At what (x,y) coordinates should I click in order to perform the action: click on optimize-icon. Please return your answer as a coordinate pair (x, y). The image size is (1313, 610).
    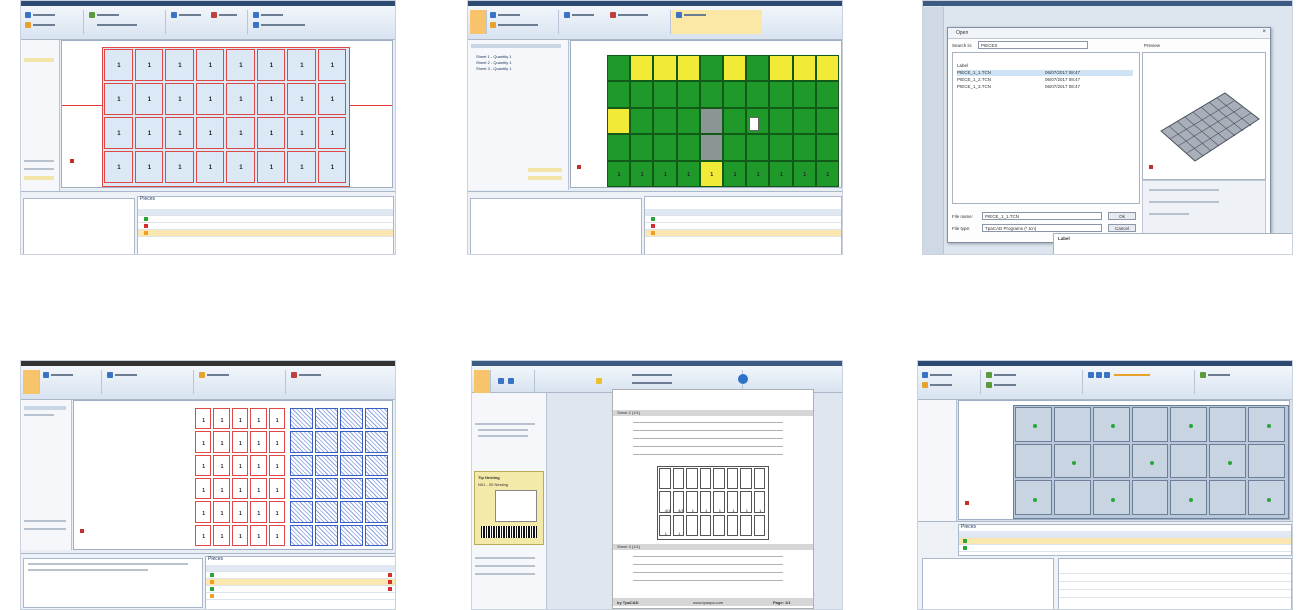
    Looking at the image, I should click on (202, 375).